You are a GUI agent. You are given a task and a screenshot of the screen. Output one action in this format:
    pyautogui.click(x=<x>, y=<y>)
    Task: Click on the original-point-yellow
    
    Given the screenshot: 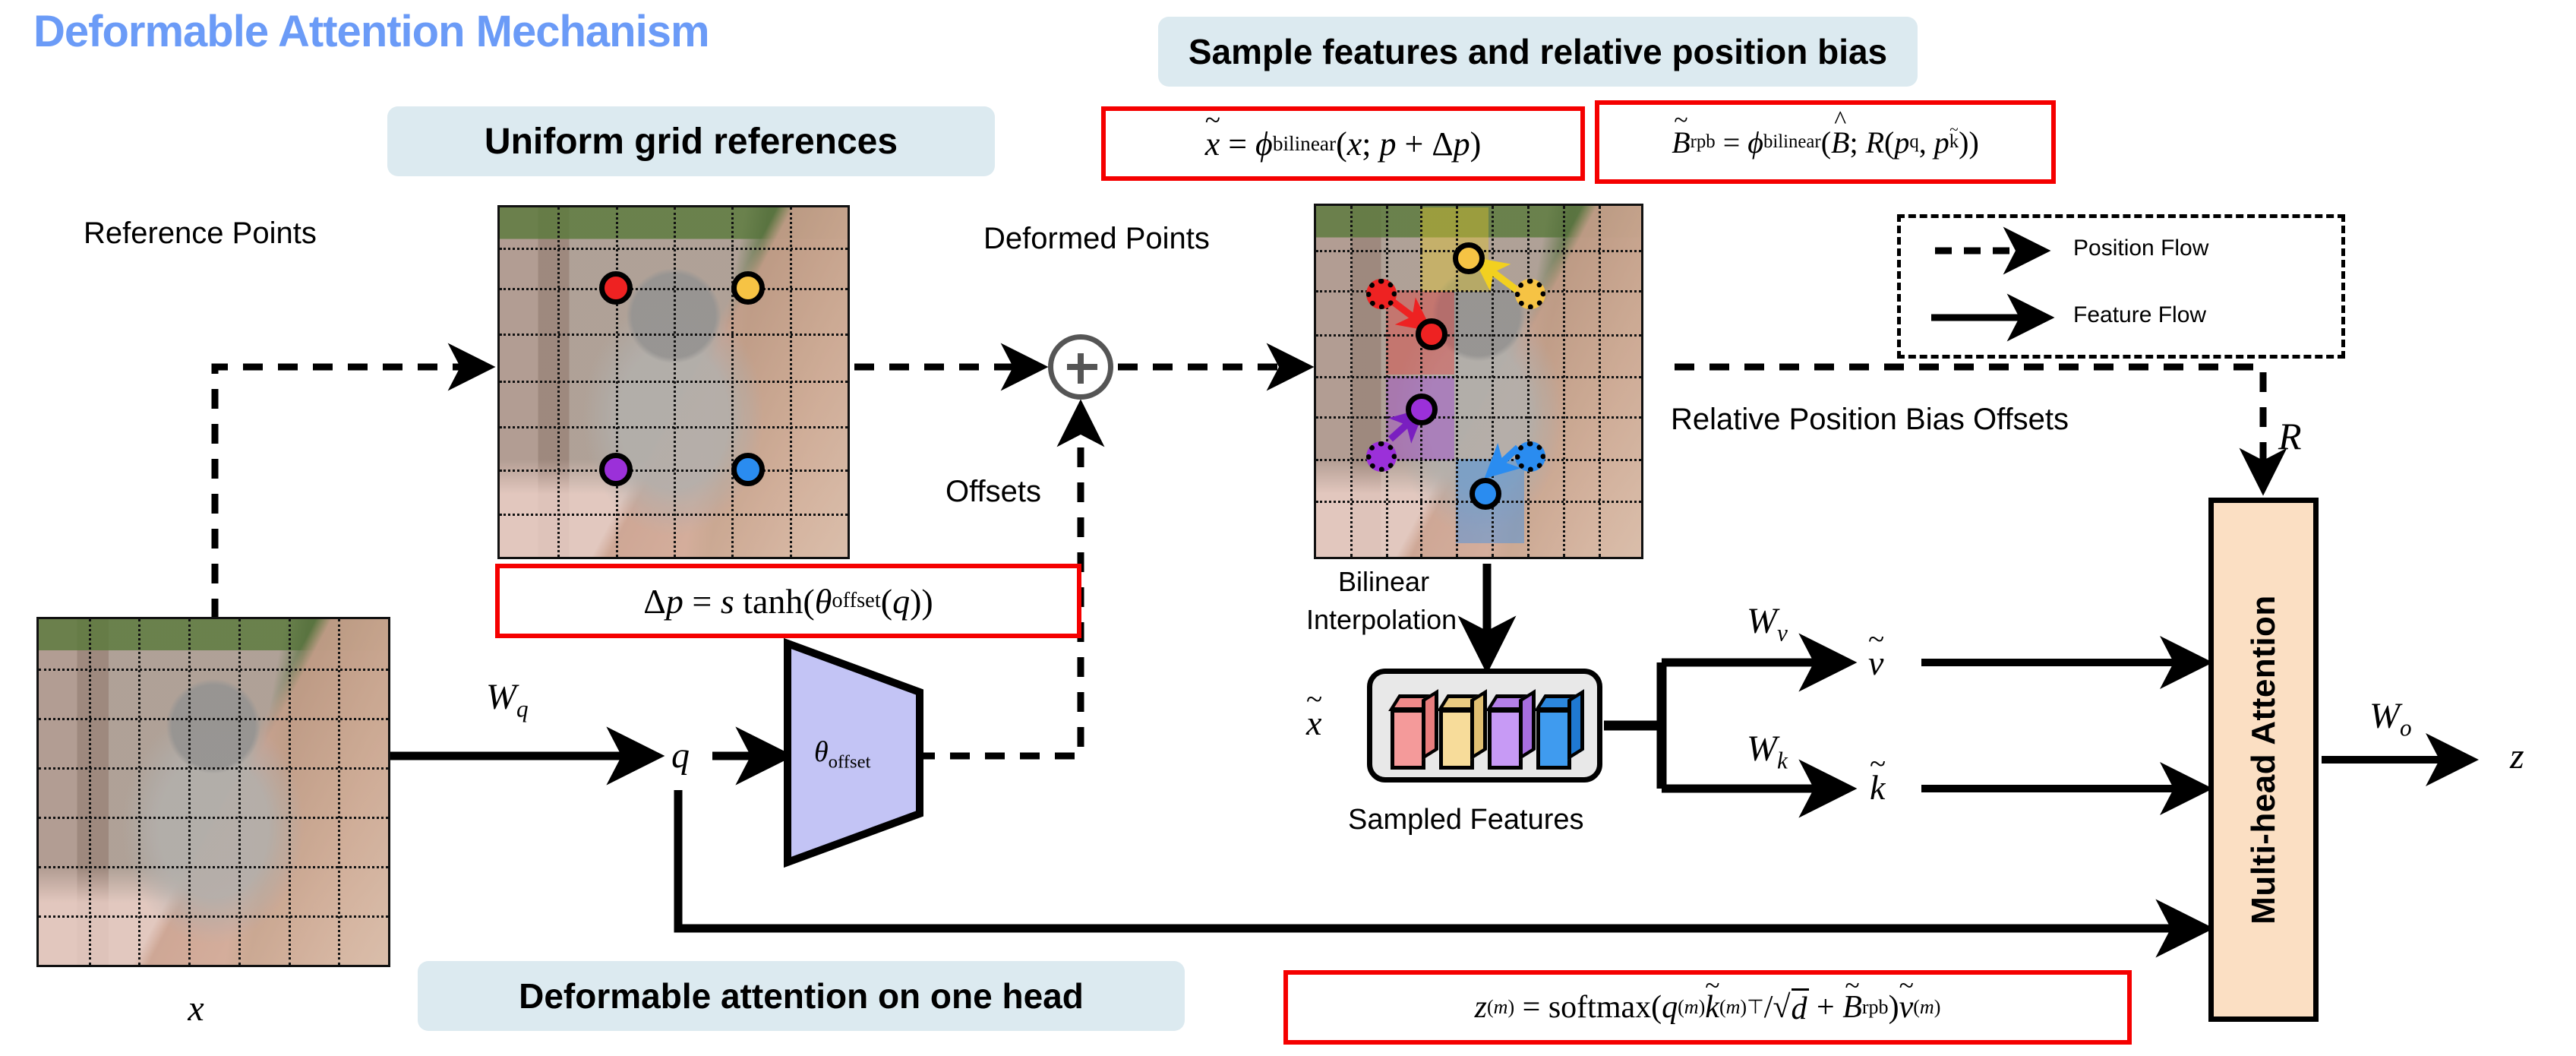 What is the action you would take?
    pyautogui.click(x=1530, y=293)
    